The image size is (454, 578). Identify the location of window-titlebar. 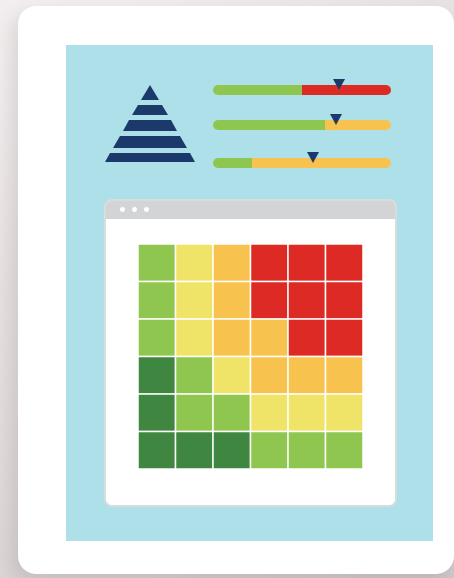
(250, 210).